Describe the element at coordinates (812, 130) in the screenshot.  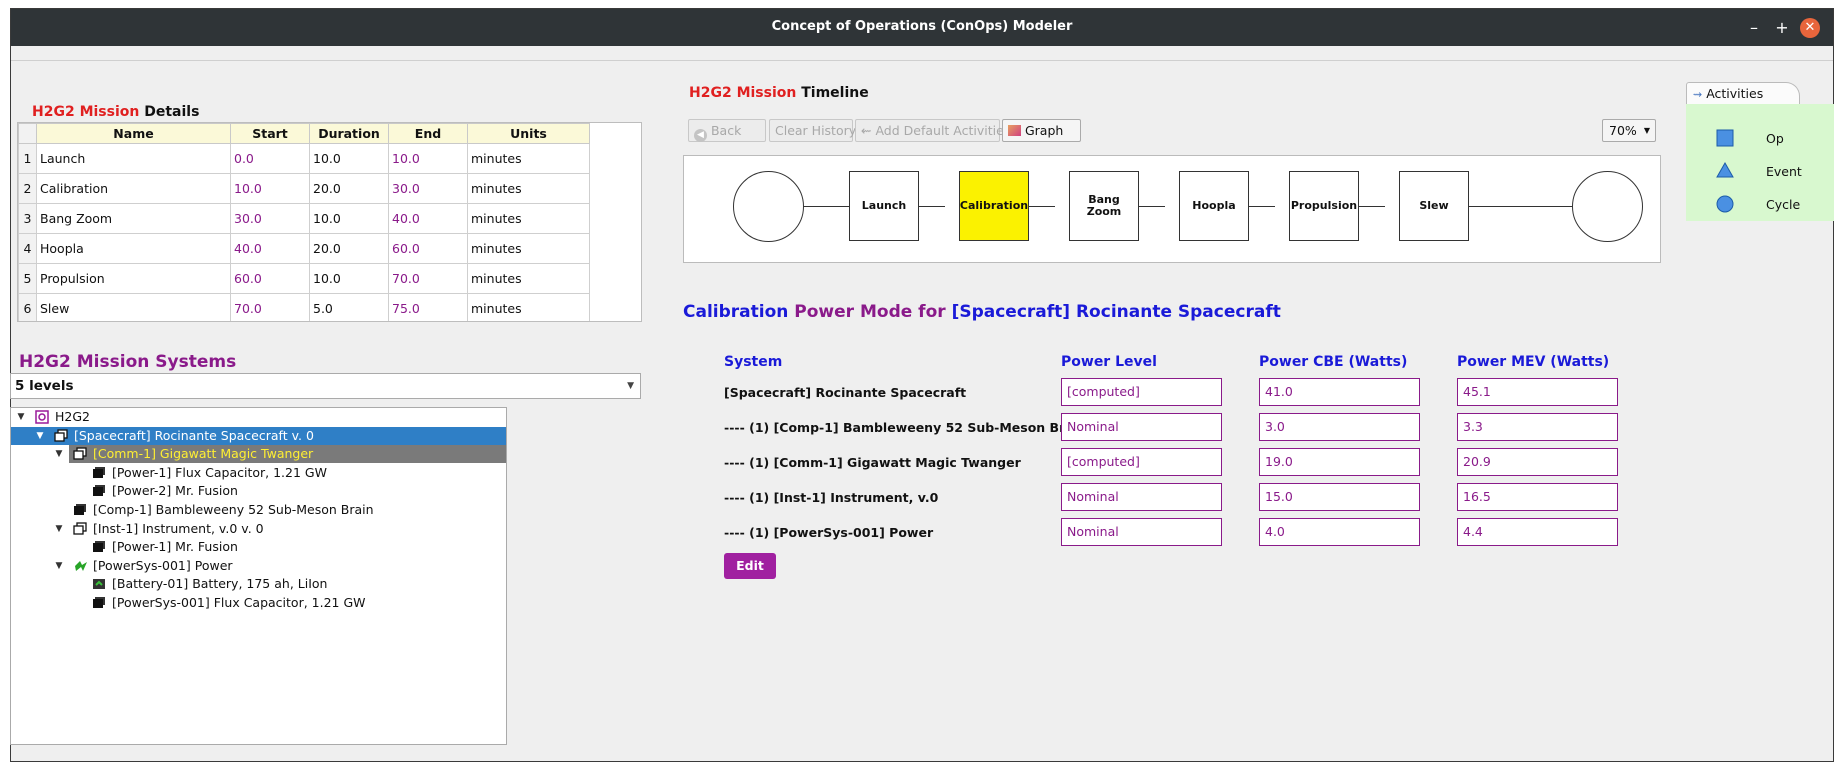
I see `clear-history-button: Clear History` at that location.